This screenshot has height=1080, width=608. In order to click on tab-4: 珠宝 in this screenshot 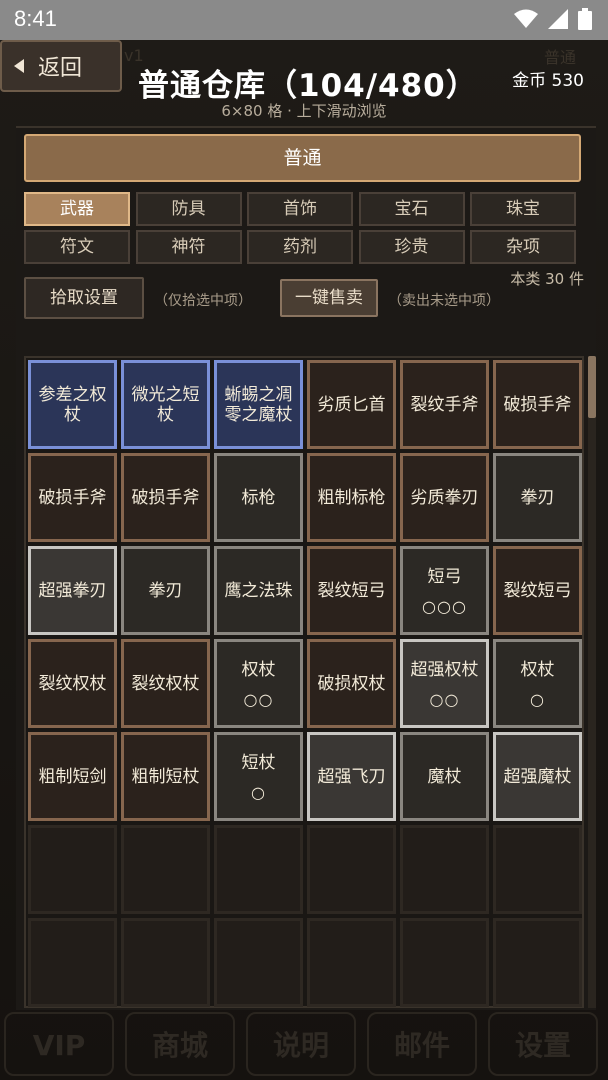, I will do `click(523, 209)`.